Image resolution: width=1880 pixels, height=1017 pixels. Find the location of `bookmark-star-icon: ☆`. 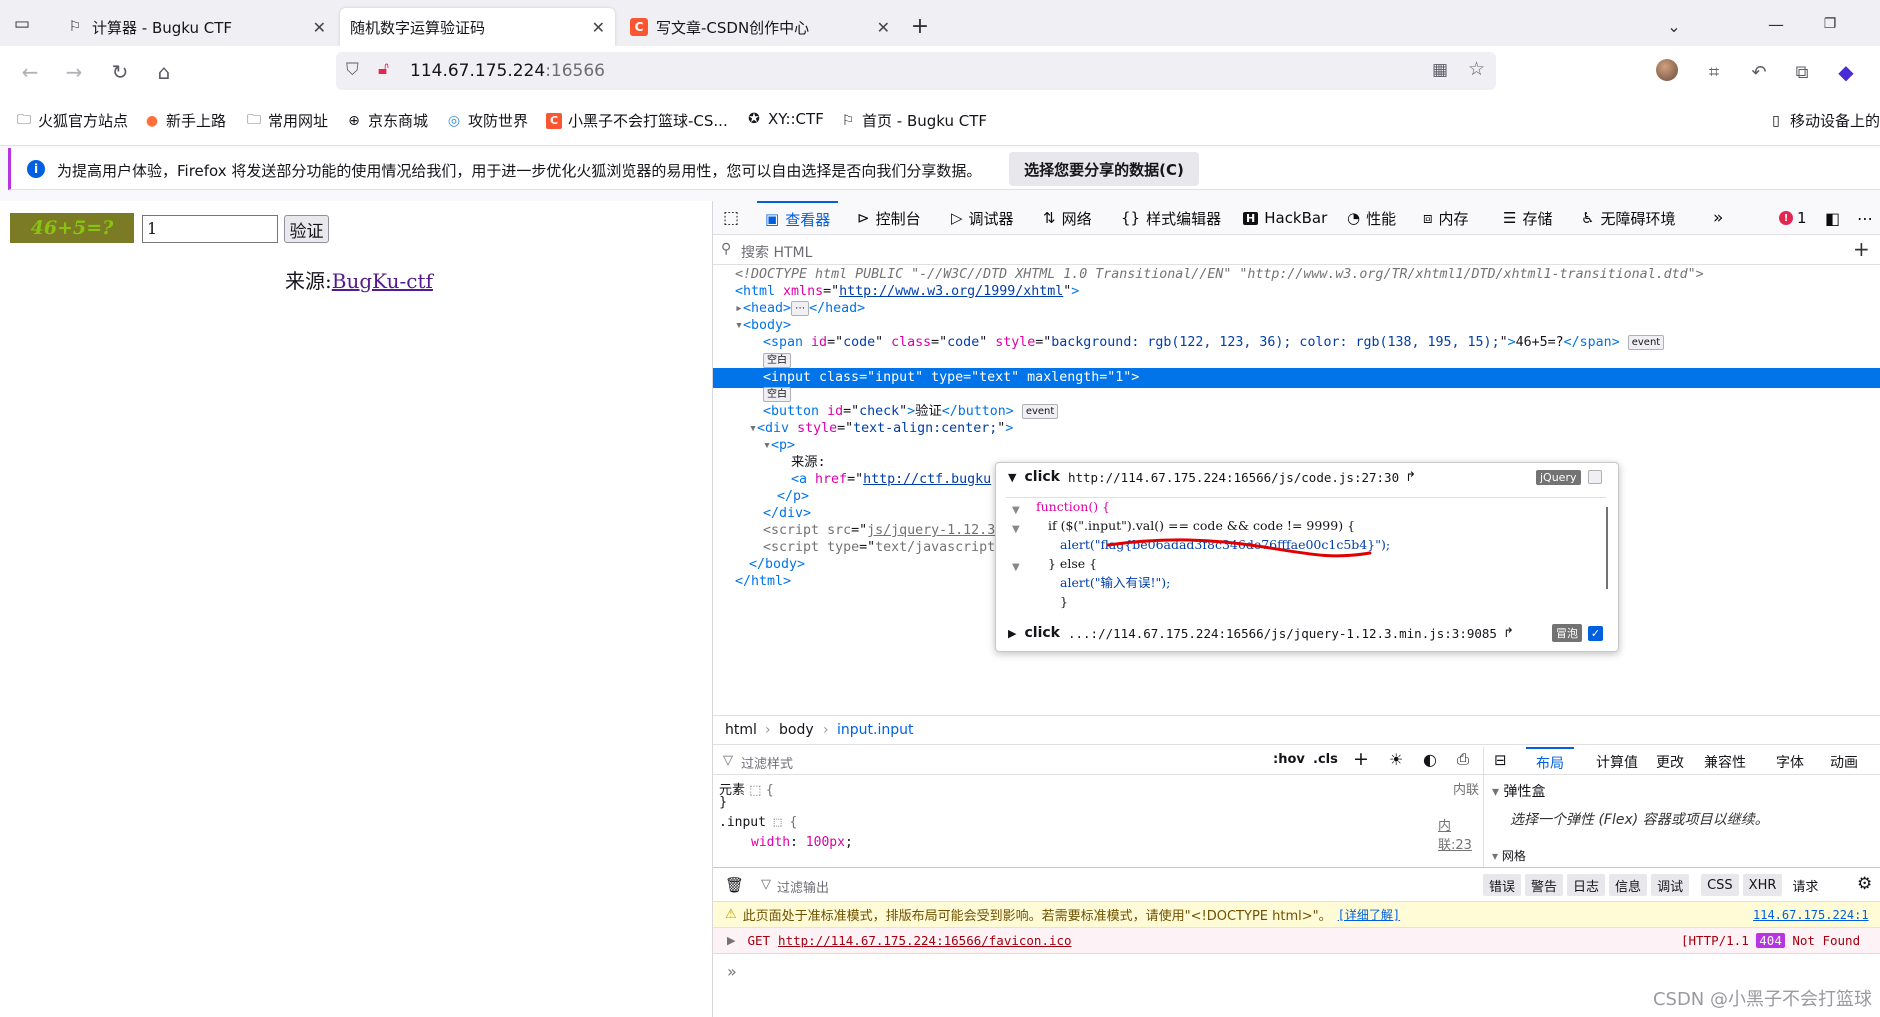

bookmark-star-icon: ☆ is located at coordinates (1476, 69).